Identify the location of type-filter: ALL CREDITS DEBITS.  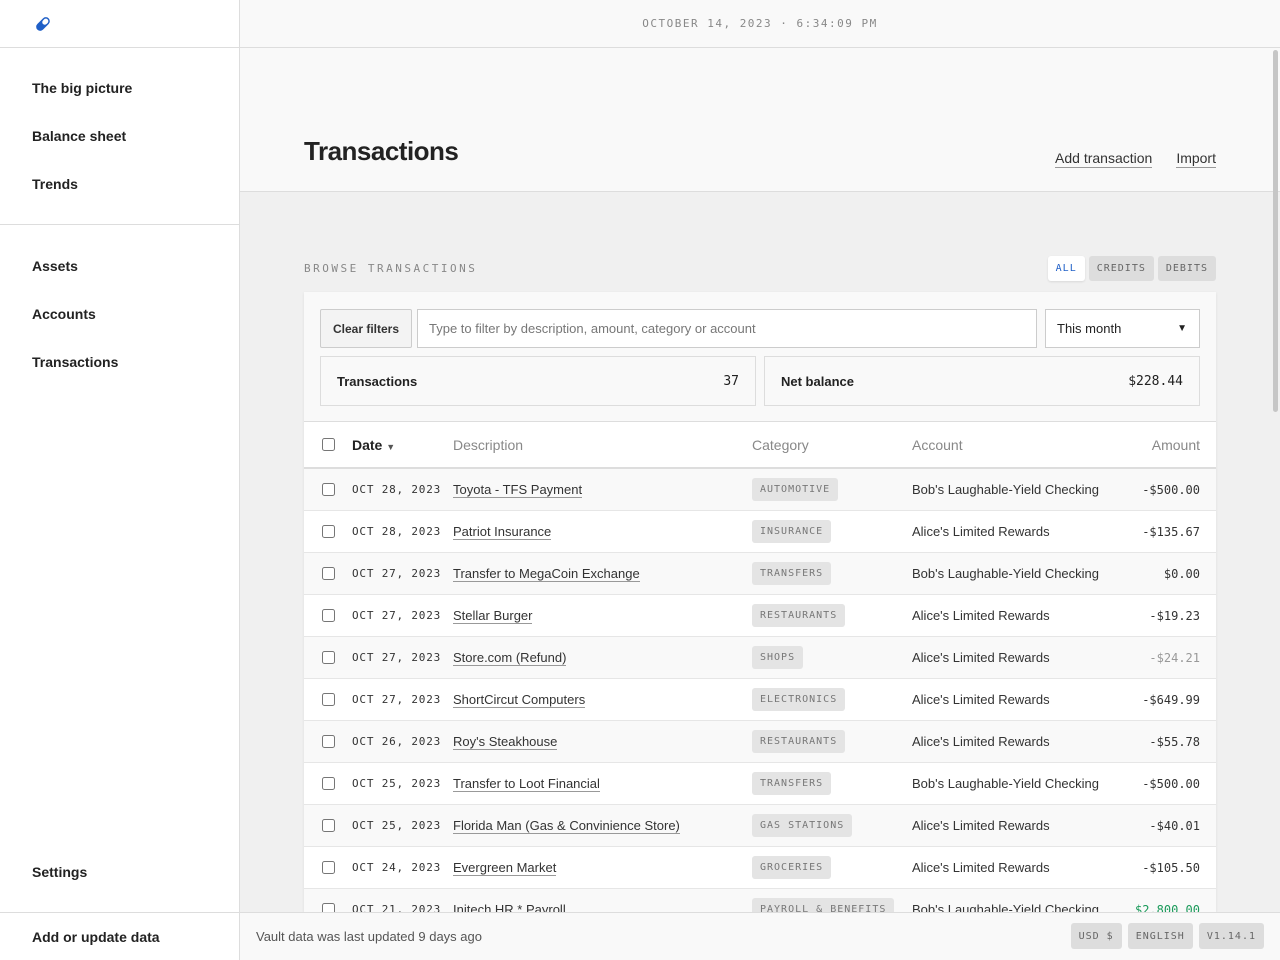
(1131, 268).